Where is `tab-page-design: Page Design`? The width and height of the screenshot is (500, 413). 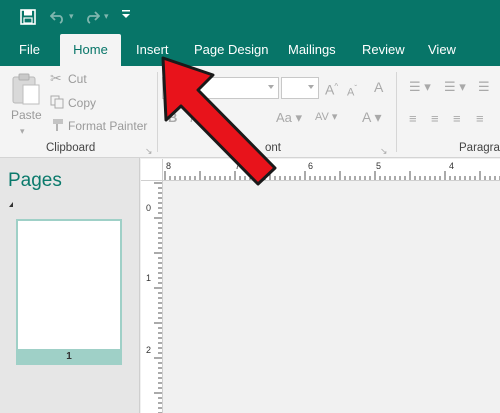 tab-page-design: Page Design is located at coordinates (231, 50).